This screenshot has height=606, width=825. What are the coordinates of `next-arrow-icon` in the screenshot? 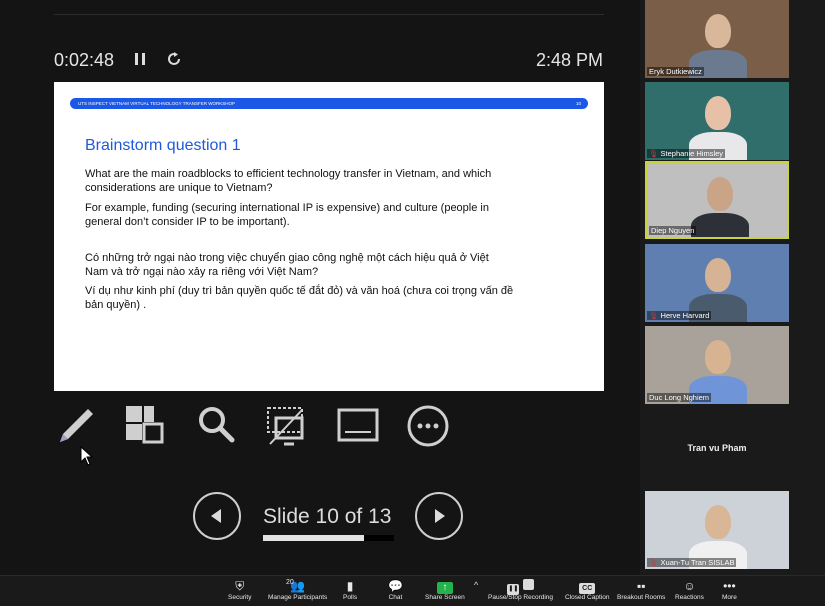 It's located at (440, 516).